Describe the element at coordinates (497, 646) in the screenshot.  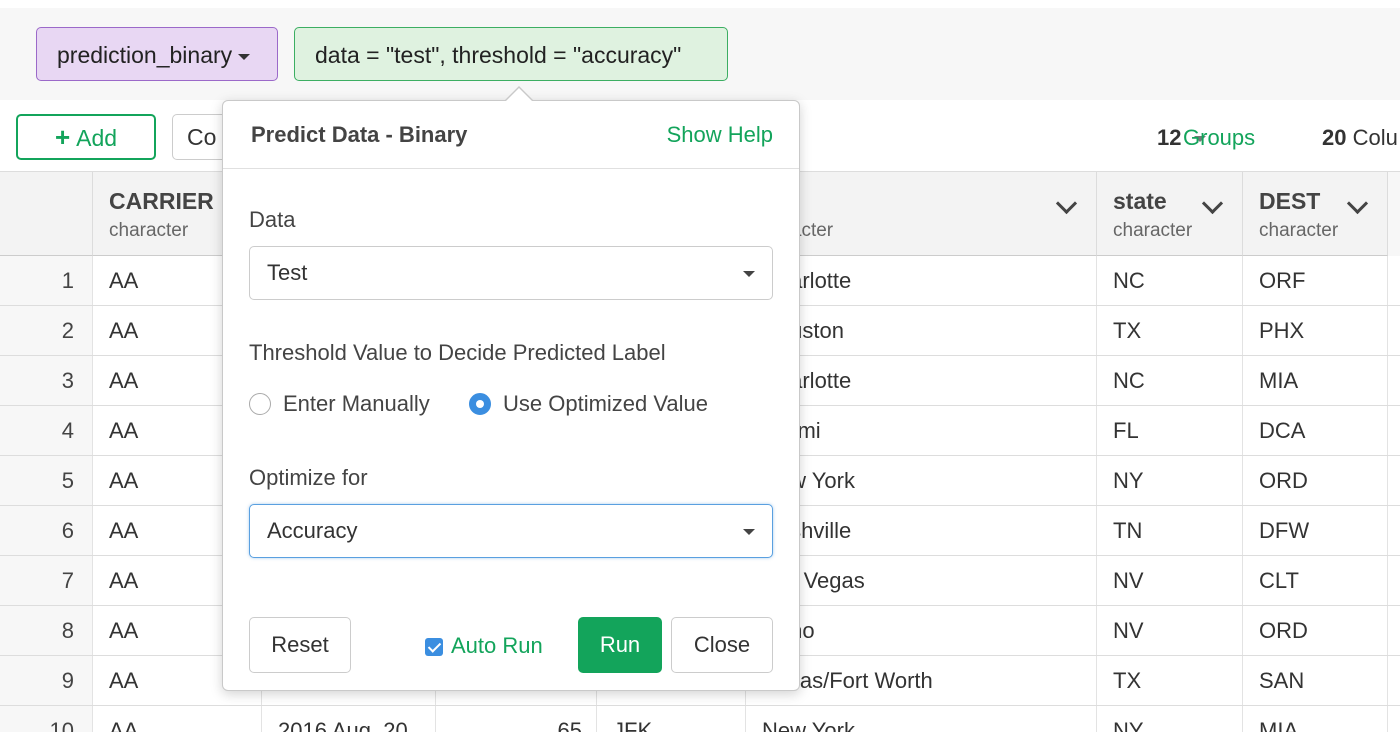
I see `auto-run-label: Auto Run` at that location.